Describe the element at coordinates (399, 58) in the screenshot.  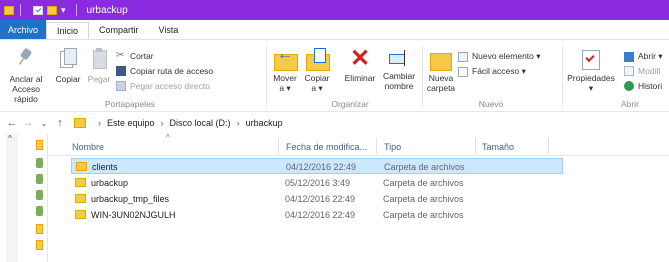
I see `rename-icon` at that location.